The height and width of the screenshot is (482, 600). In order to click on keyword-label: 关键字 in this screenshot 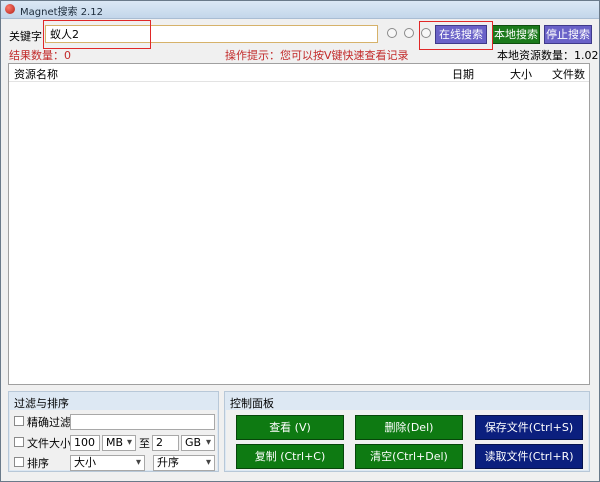, I will do `click(25, 36)`.